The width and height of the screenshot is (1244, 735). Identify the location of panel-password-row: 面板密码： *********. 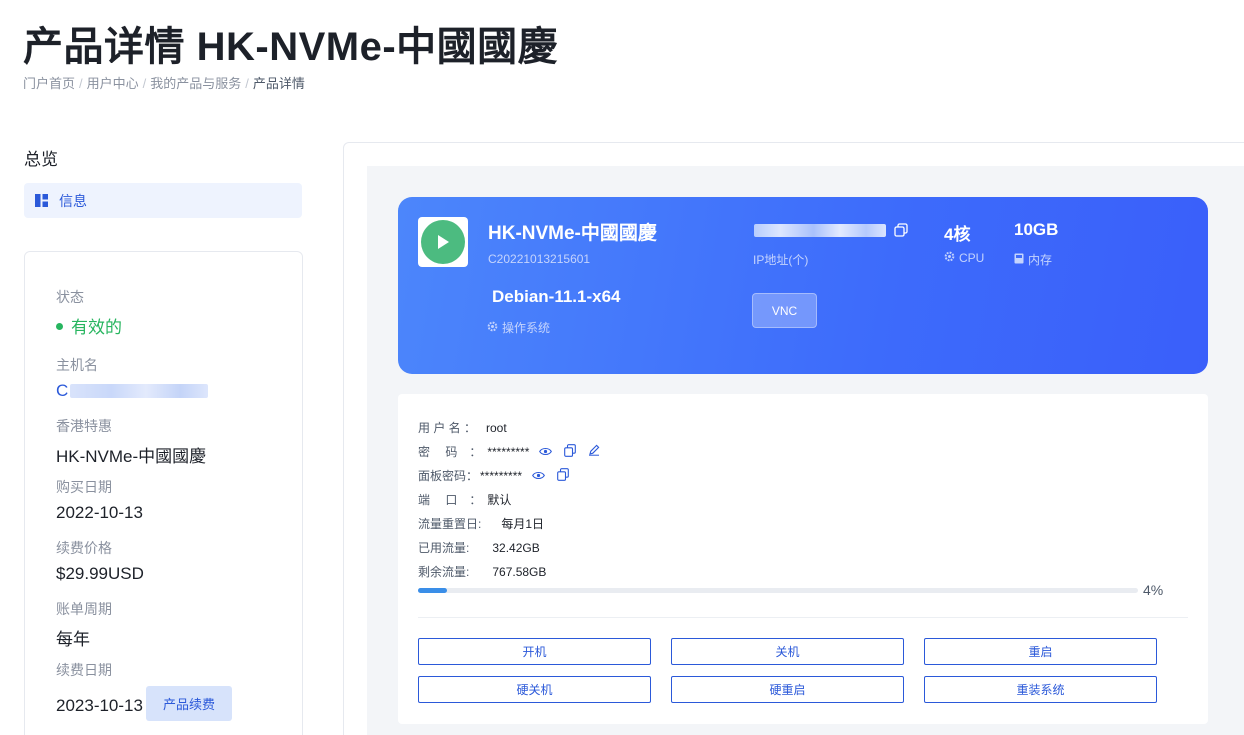
(493, 475).